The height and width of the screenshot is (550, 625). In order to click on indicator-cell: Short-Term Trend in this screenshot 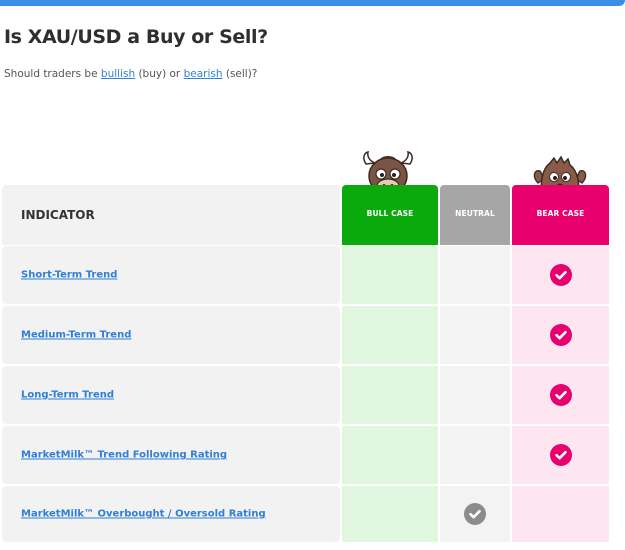, I will do `click(171, 275)`.